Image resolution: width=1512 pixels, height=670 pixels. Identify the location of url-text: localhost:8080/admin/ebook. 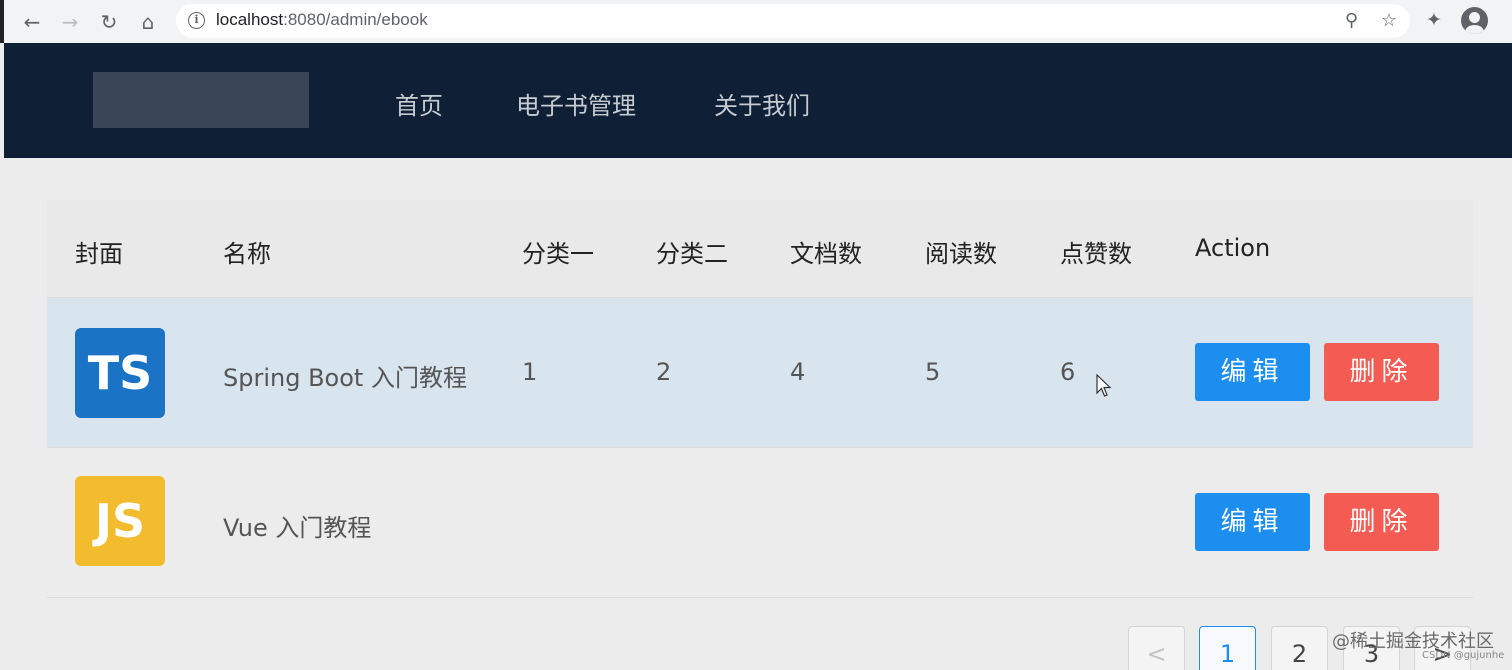
(322, 20).